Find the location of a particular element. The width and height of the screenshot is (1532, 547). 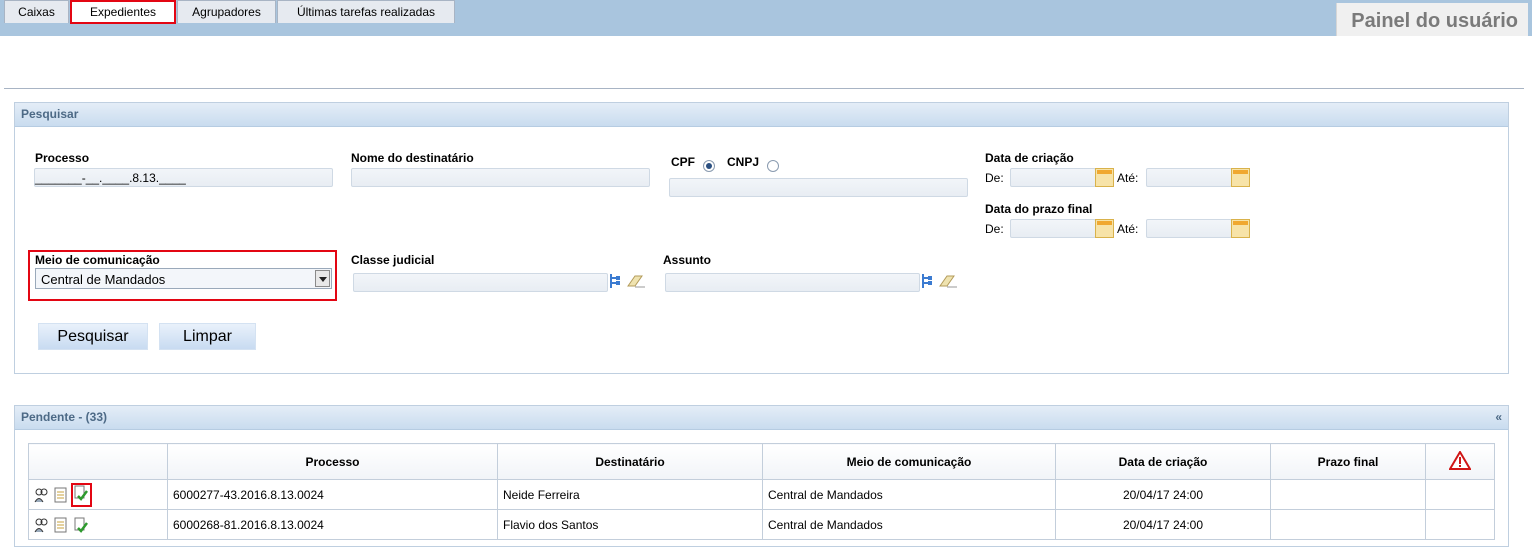

search-panel-header: Pesquisar is located at coordinates (761, 115).